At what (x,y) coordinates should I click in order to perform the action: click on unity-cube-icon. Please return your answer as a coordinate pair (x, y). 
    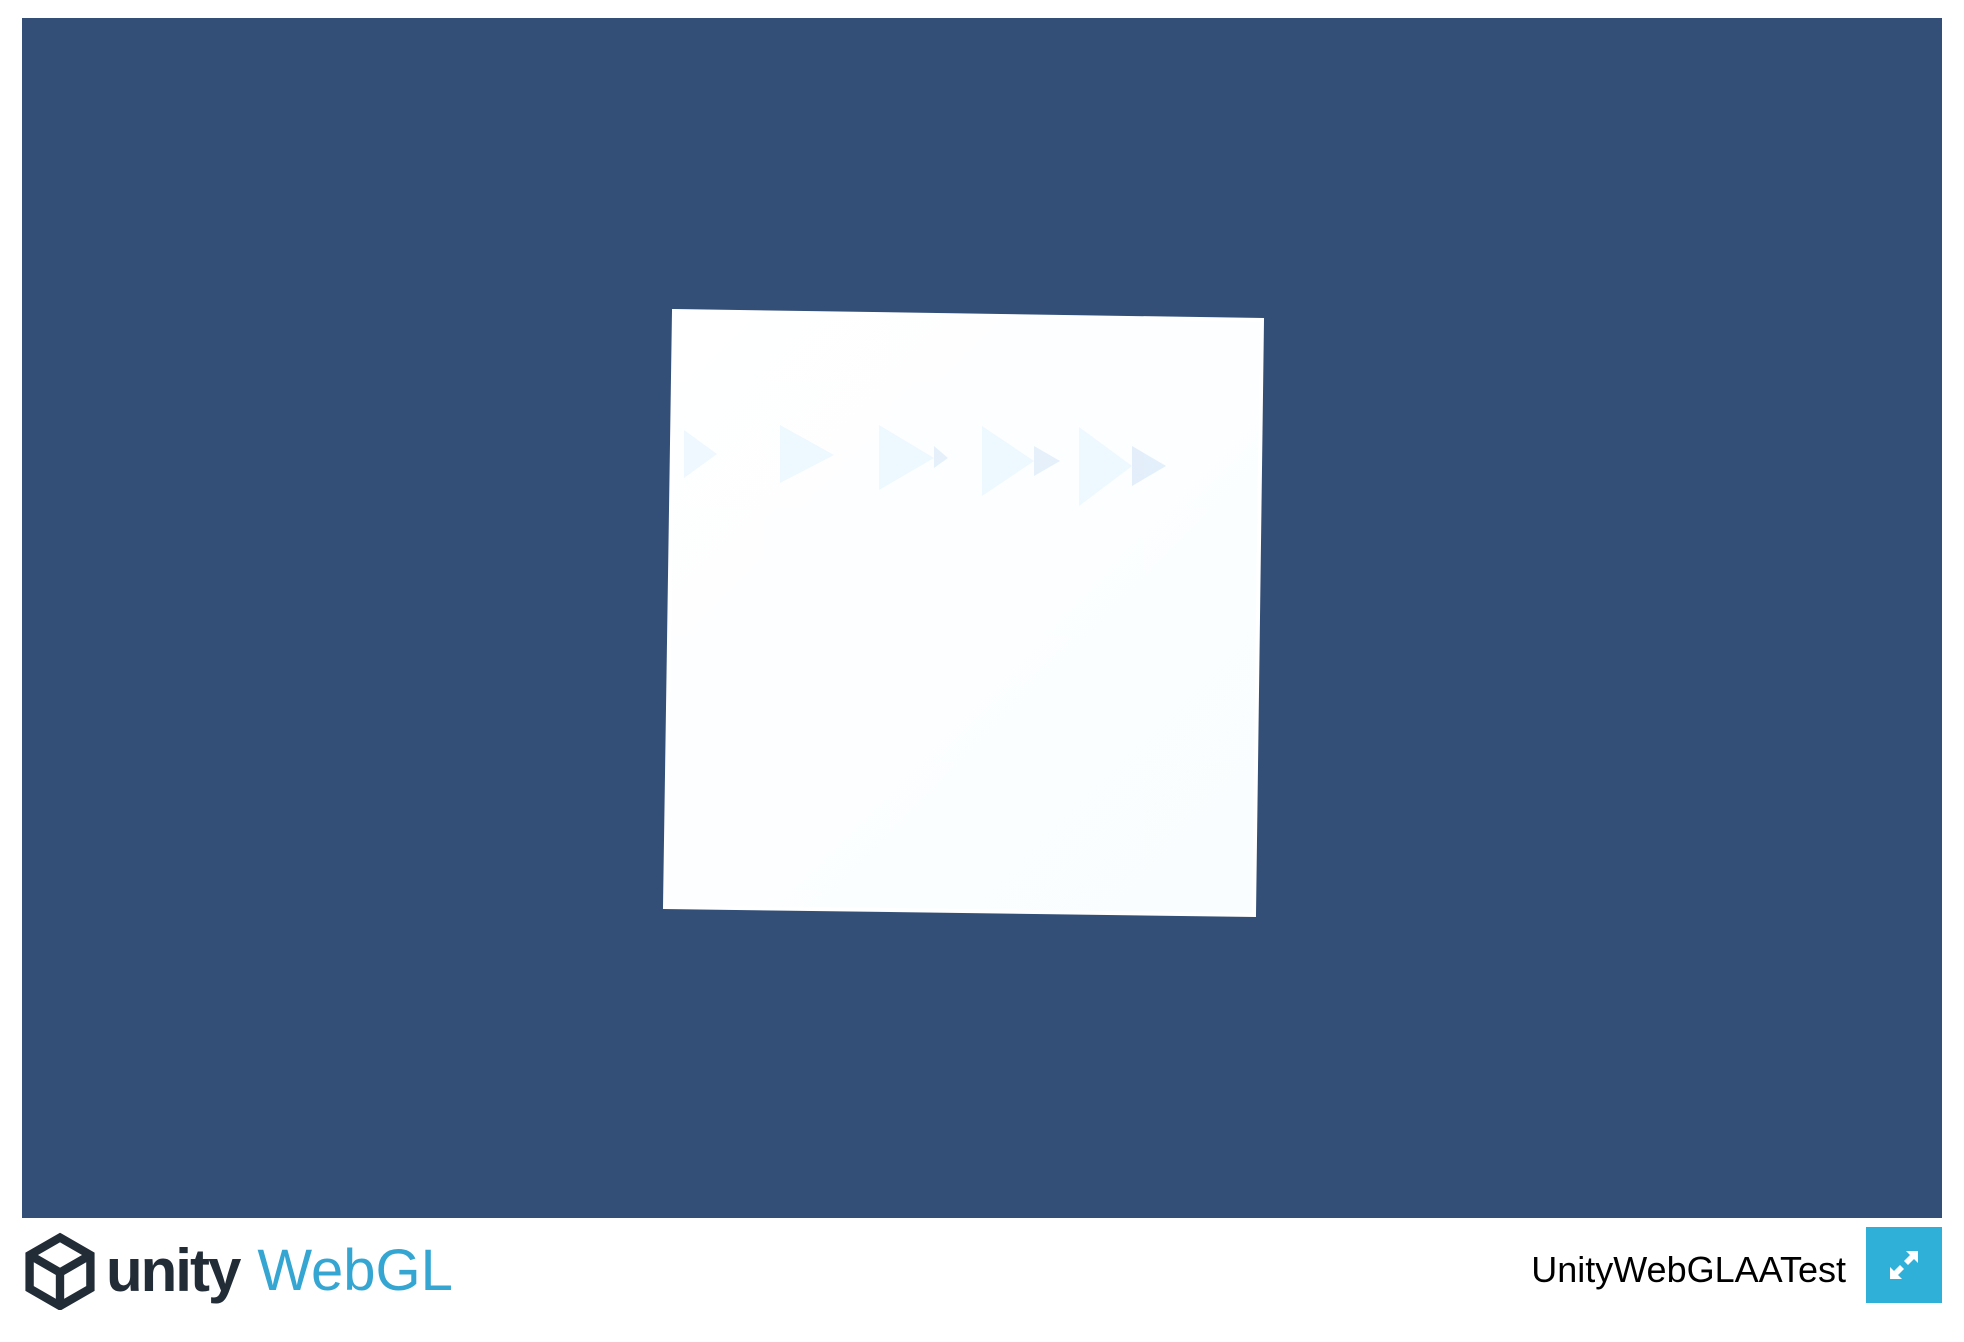
    Looking at the image, I should click on (60, 1271).